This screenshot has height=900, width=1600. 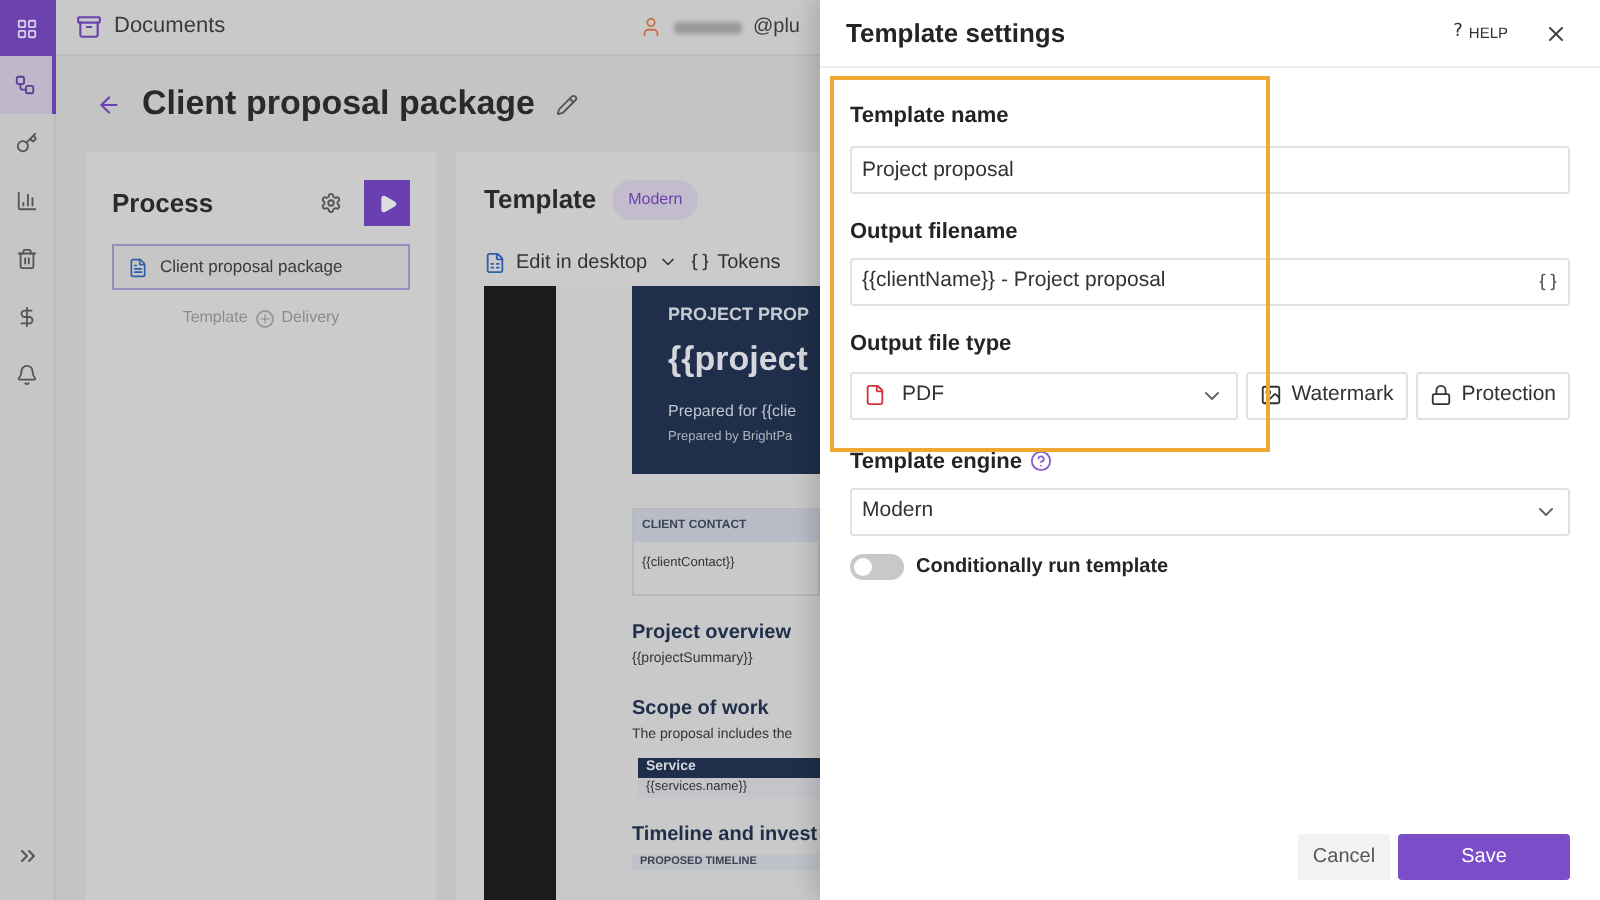 I want to click on back-icon, so click(x=109, y=104).